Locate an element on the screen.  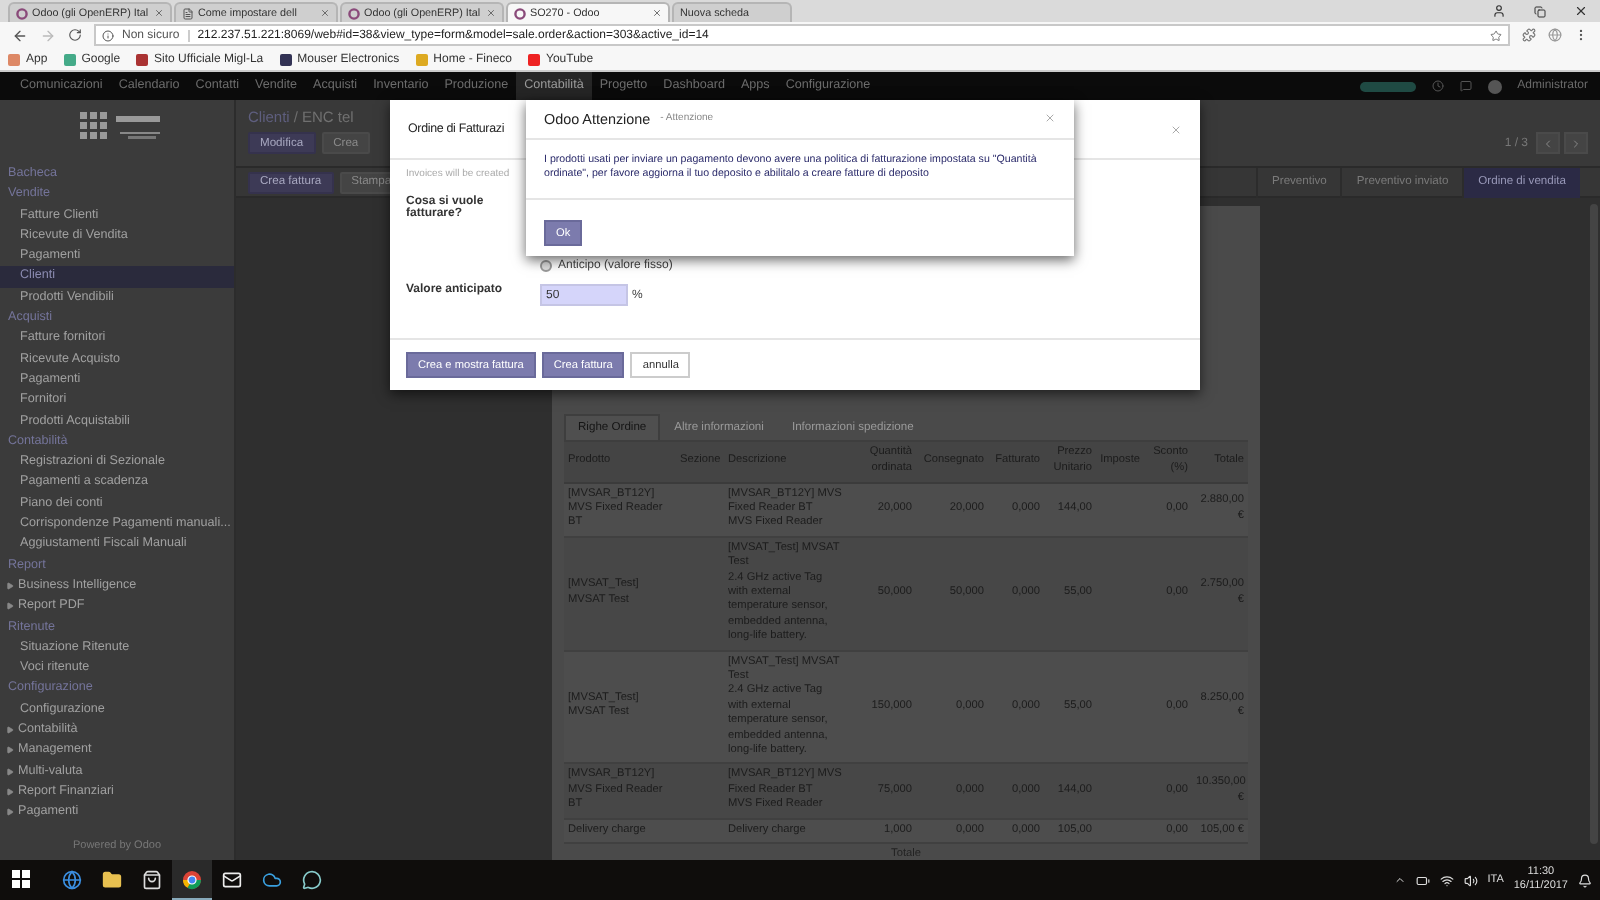
browser-icon is located at coordinates (192, 879).